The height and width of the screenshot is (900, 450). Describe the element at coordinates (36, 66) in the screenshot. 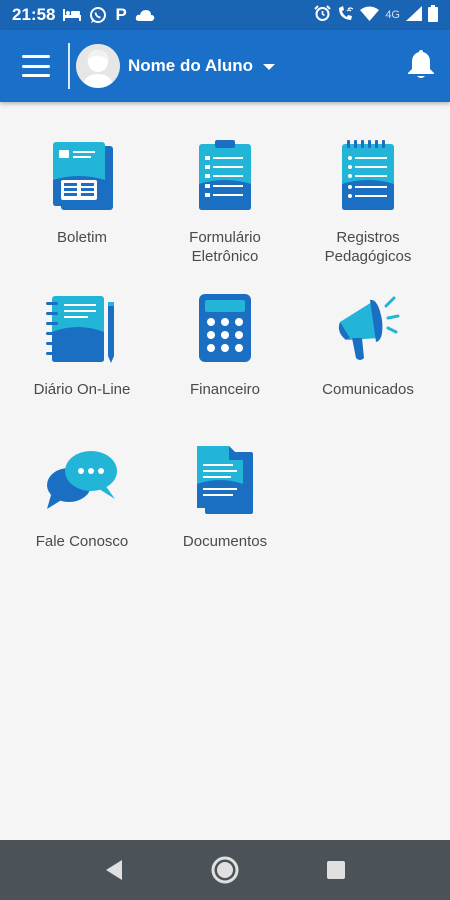

I see `hamburger-menu-icon` at that location.